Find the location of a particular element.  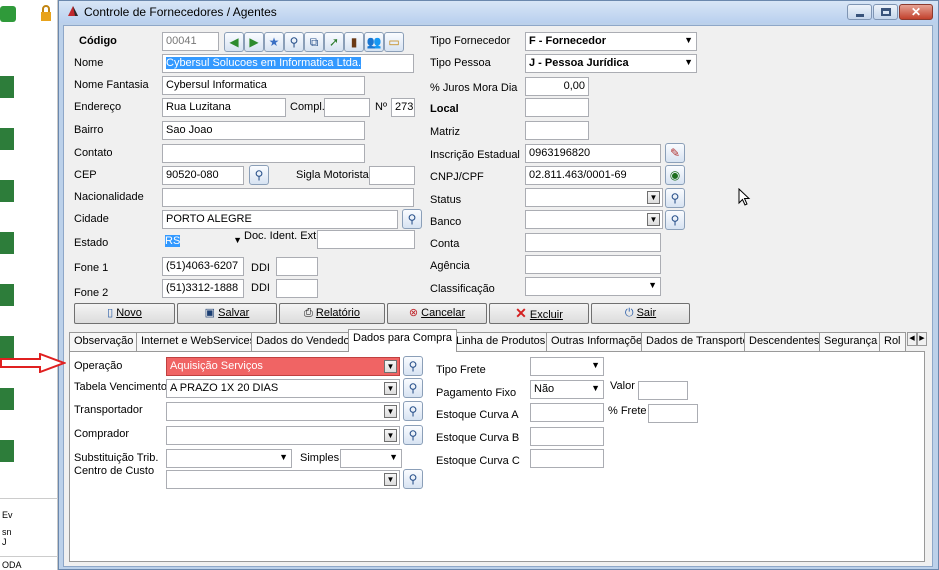

tab-dados-vendedor: Dados do Vendedor is located at coordinates (305, 341).